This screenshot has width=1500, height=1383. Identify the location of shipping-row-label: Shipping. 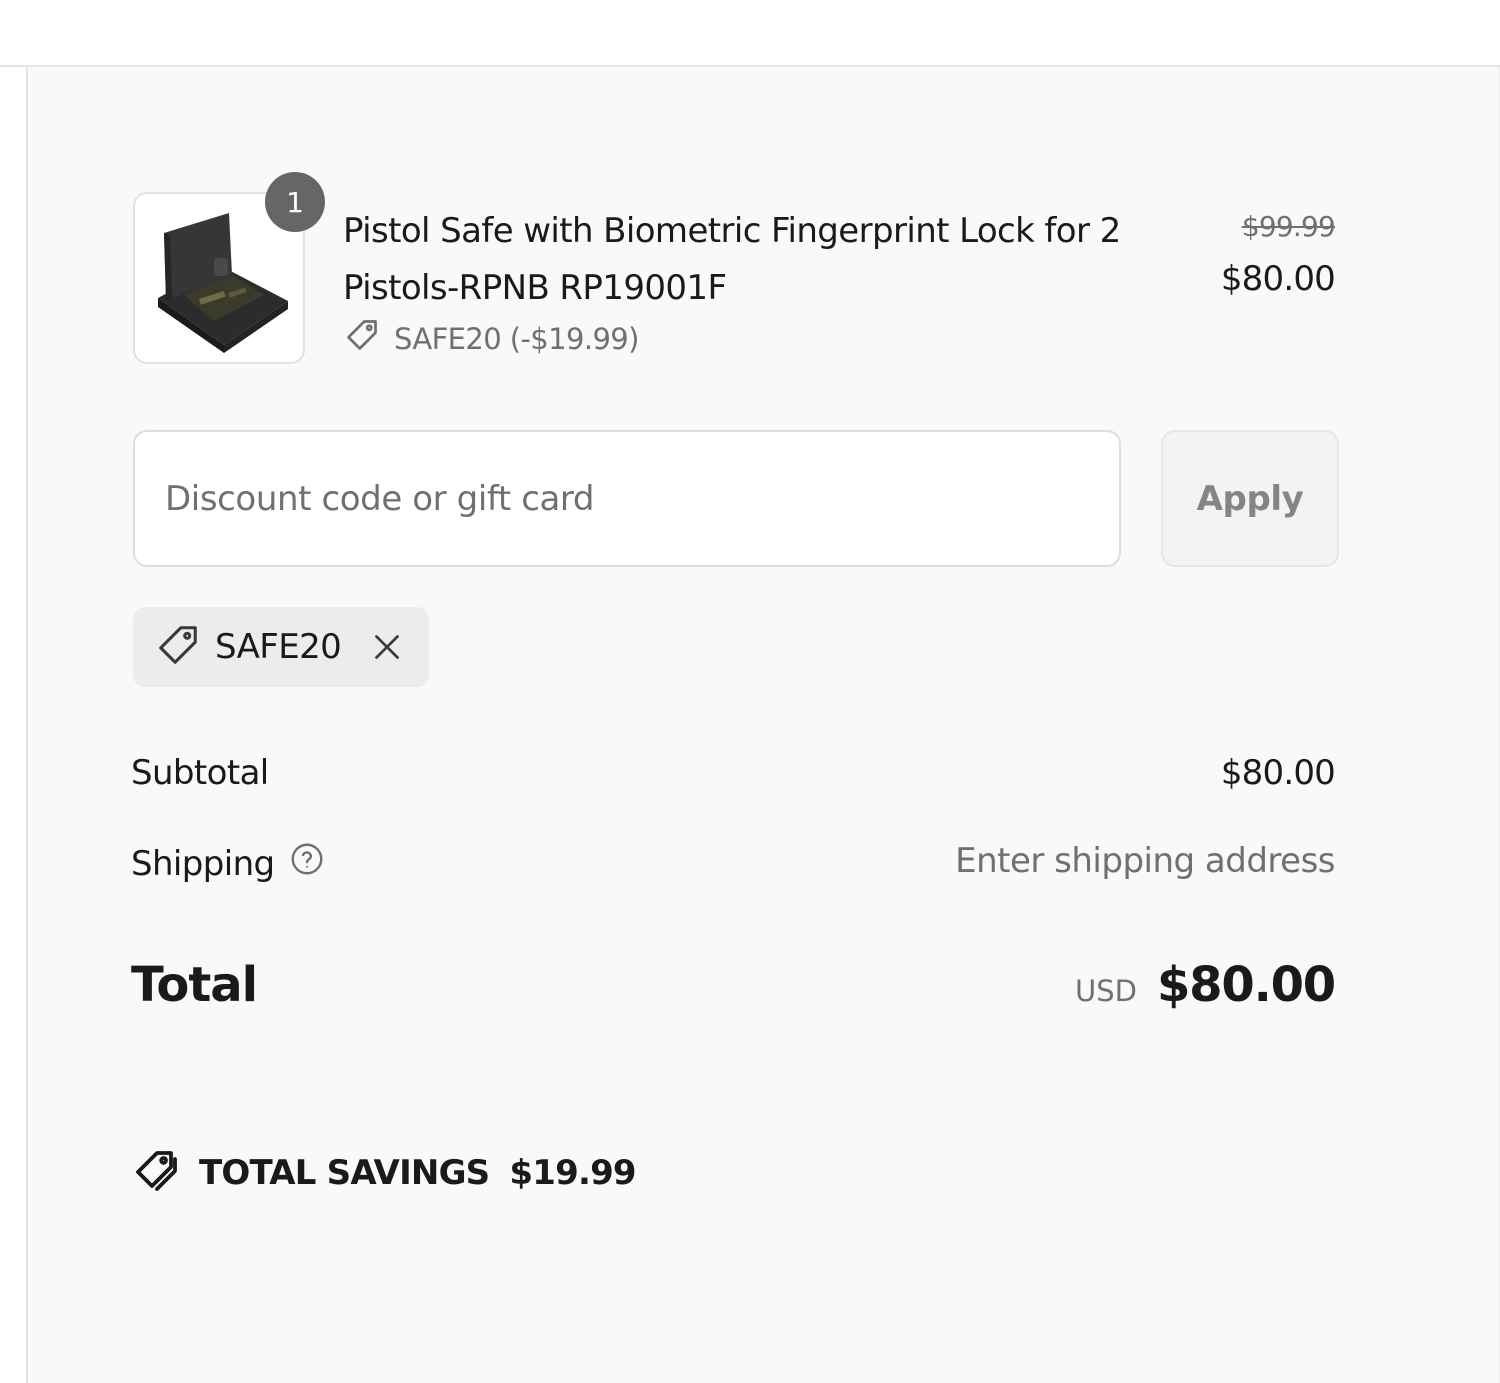
(228, 863).